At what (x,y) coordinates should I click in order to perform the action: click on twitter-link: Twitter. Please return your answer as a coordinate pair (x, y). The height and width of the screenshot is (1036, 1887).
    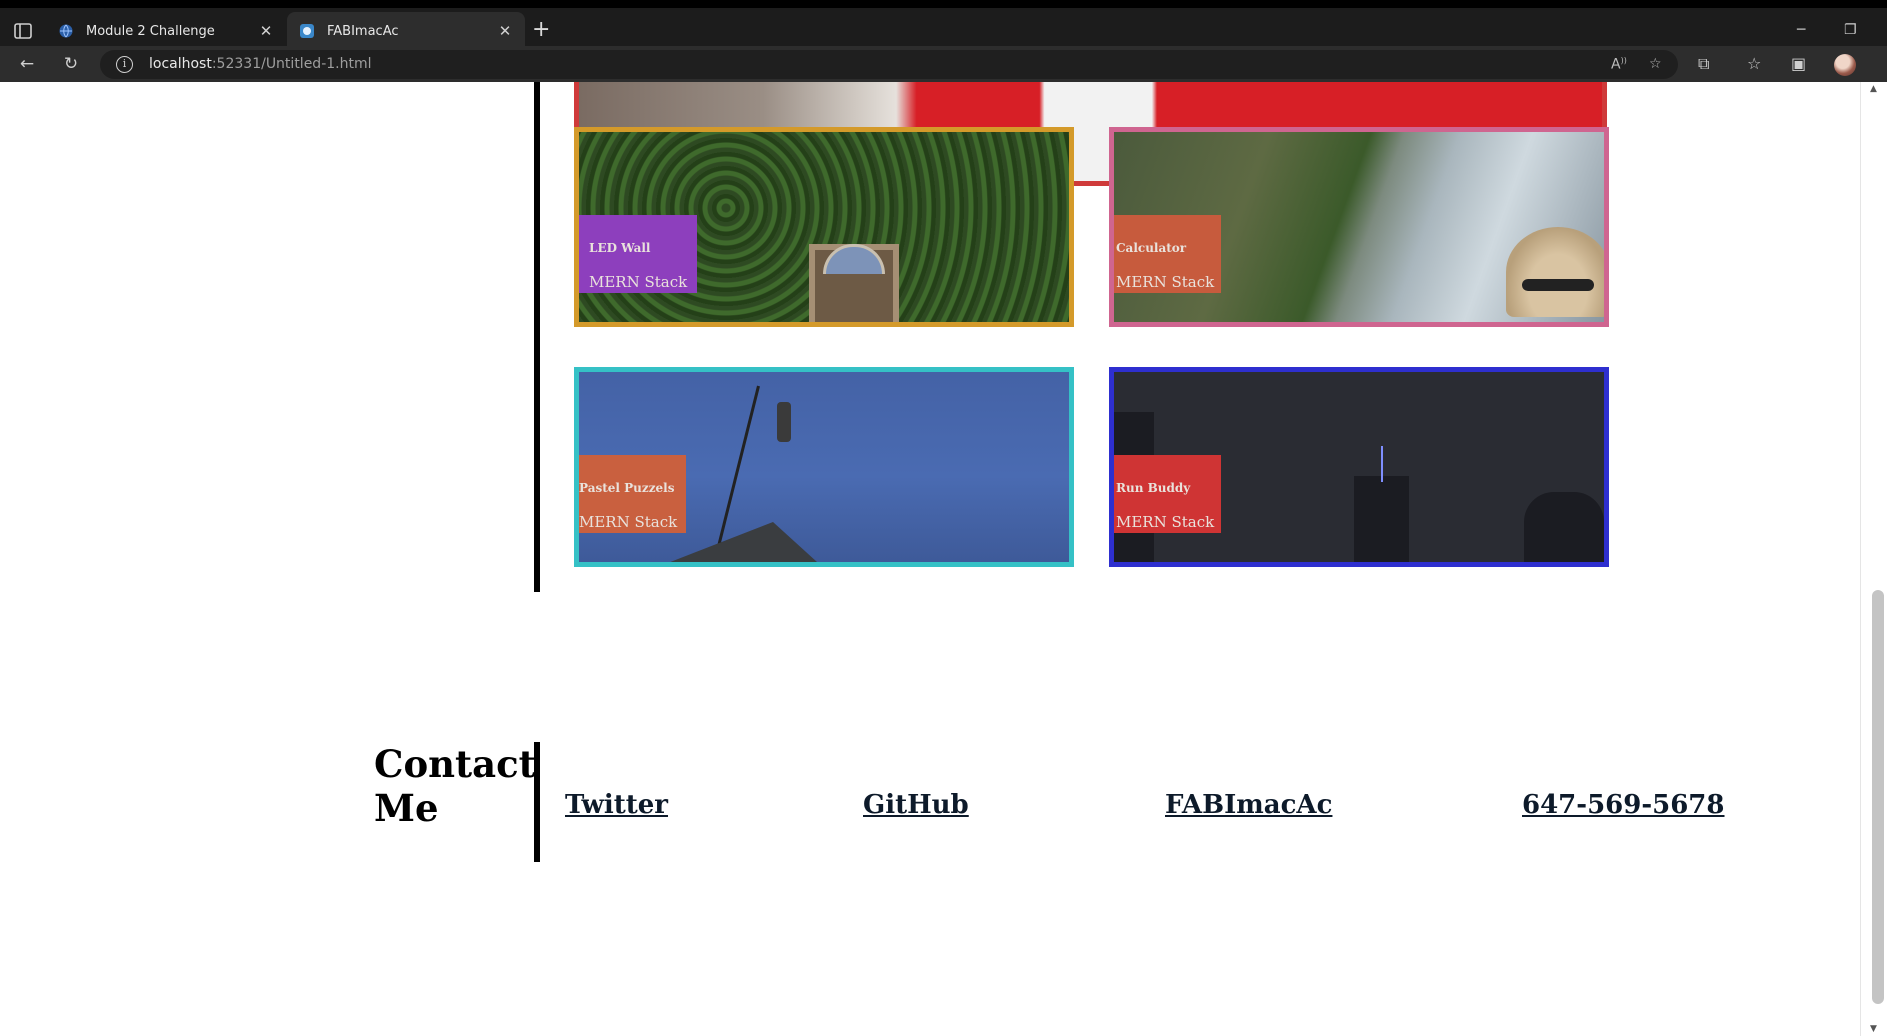
    Looking at the image, I should click on (616, 805).